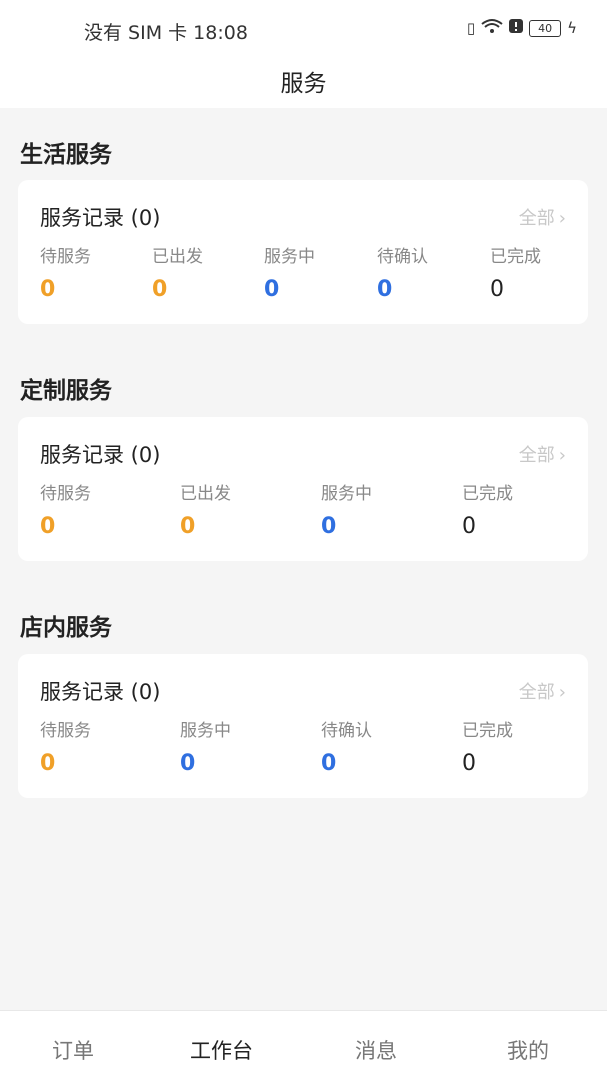 Image resolution: width=607 pixels, height=1081 pixels. What do you see at coordinates (376, 1050) in the screenshot?
I see `tab-messages: 消息` at bounding box center [376, 1050].